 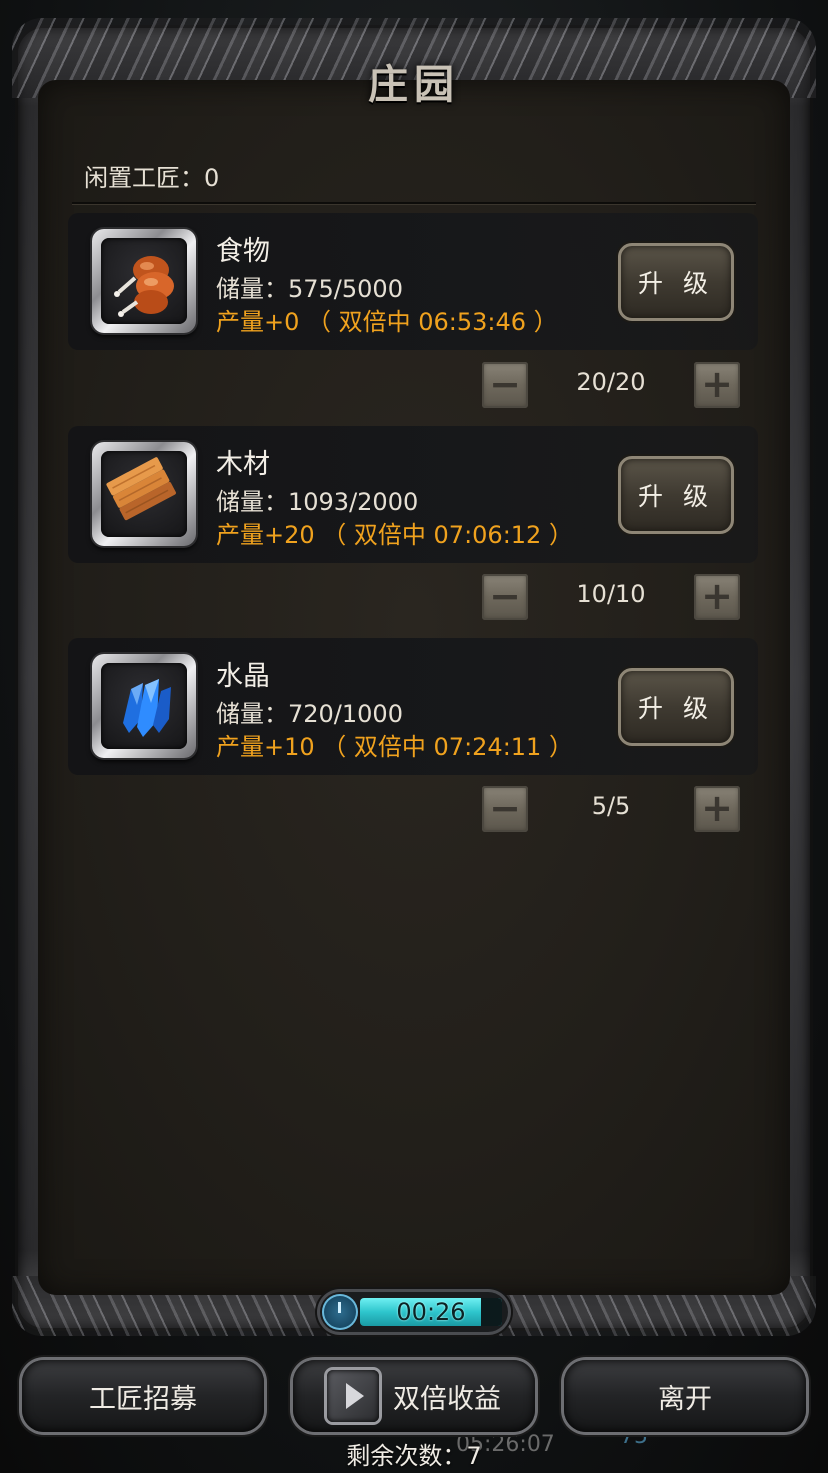 What do you see at coordinates (431, 1312) in the screenshot?
I see `timer-text: 00:26` at bounding box center [431, 1312].